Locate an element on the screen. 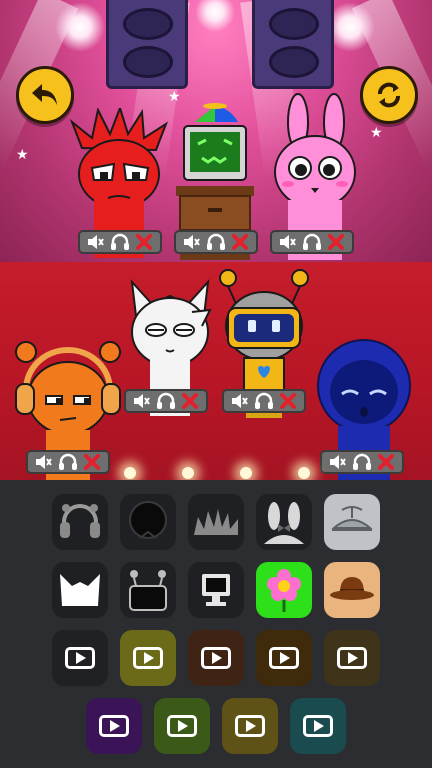 This screenshot has height=768, width=432. flower-sound is located at coordinates (284, 590).